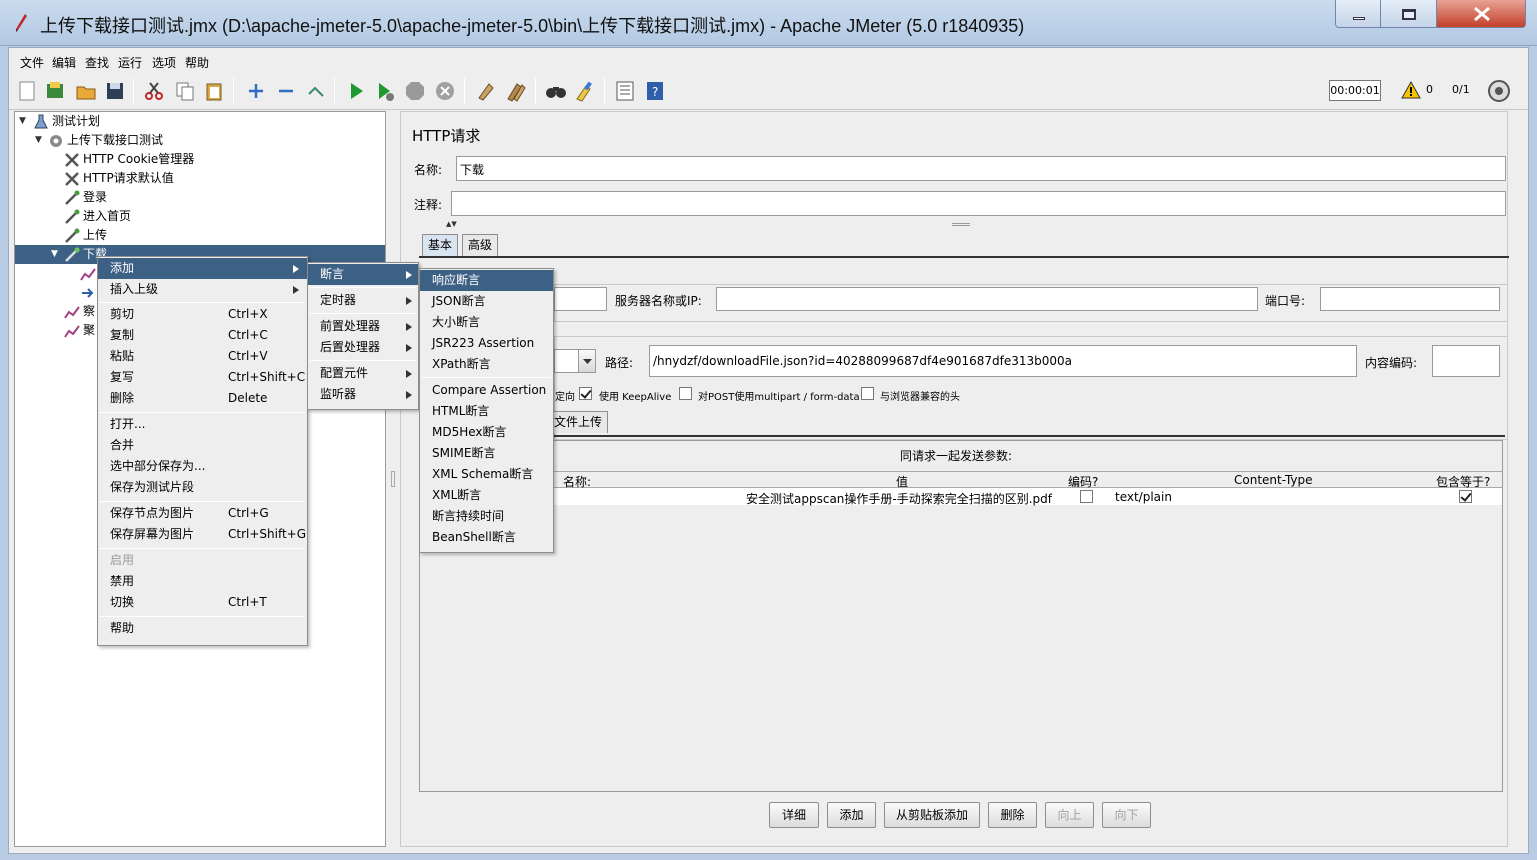  Describe the element at coordinates (55, 91) in the screenshot. I see `templates-icon` at that location.